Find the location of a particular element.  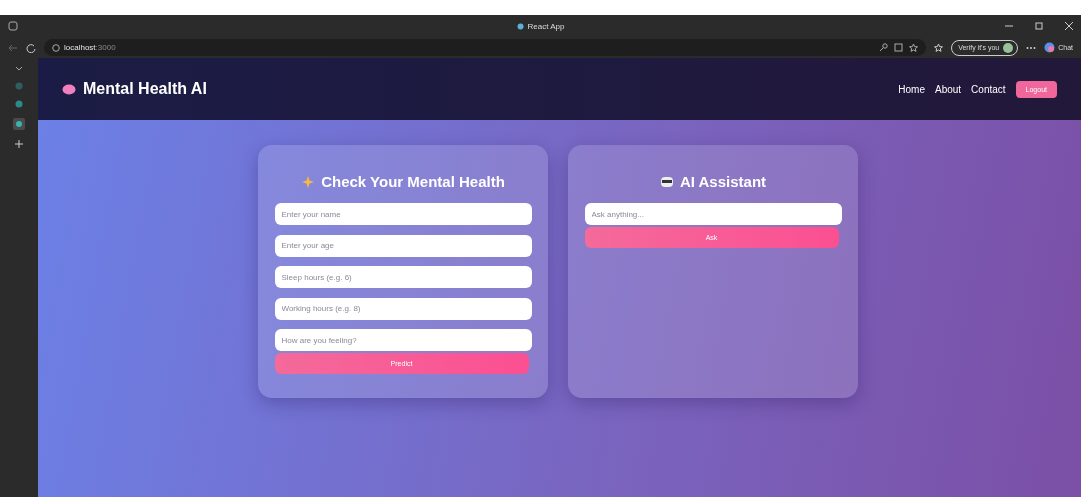

apps-icon is located at coordinates (899, 47).